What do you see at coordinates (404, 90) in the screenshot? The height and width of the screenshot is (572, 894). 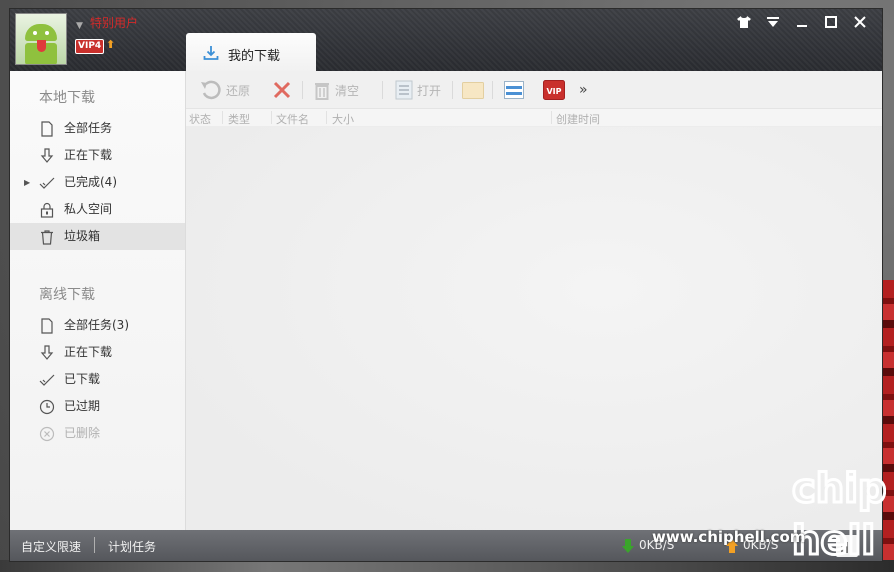 I see `open-file-icon` at bounding box center [404, 90].